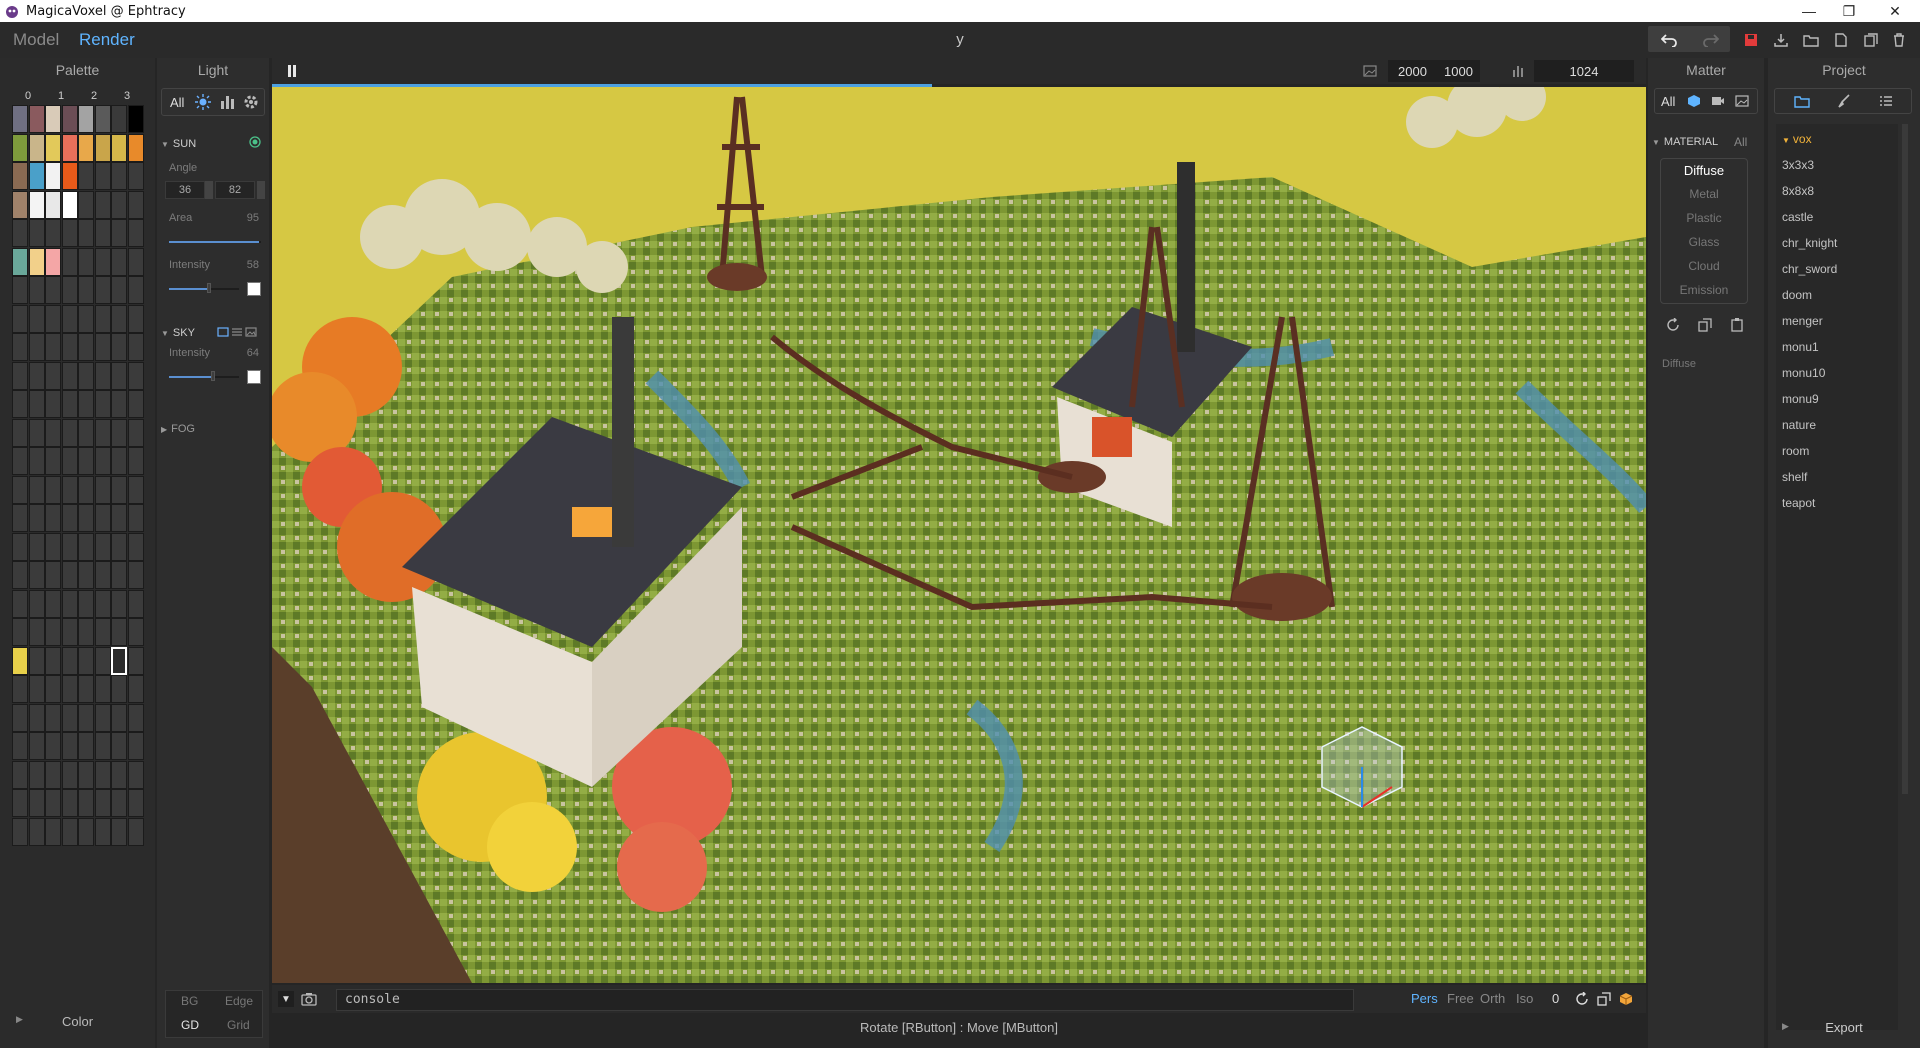 This screenshot has height=1048, width=1920. What do you see at coordinates (251, 102) in the screenshot?
I see `gear-icon` at bounding box center [251, 102].